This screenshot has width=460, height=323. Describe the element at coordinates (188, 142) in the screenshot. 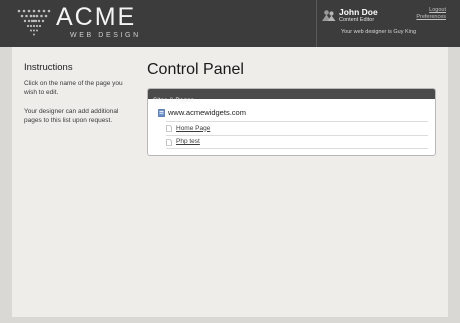

I see `page-link-php-test: Php test` at that location.